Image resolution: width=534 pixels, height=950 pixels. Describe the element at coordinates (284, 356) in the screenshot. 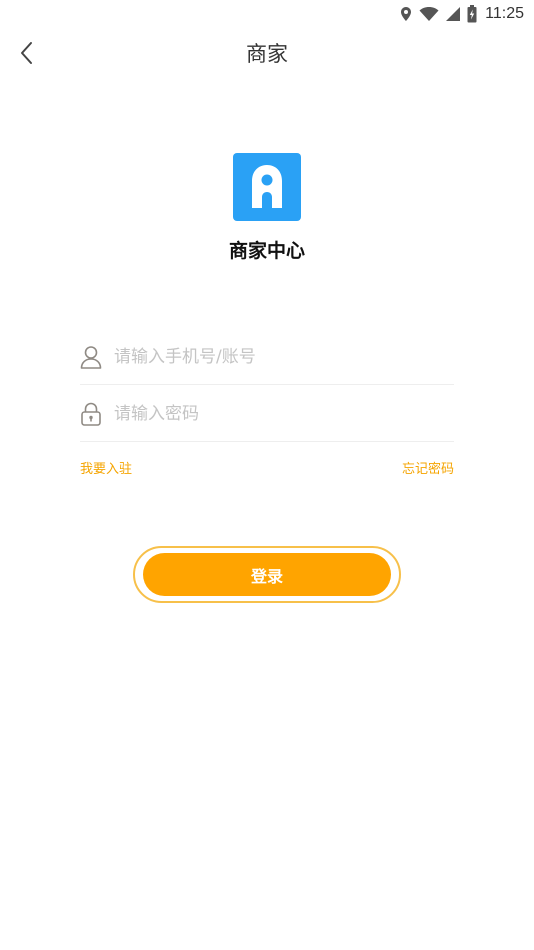

I see `account-input` at that location.